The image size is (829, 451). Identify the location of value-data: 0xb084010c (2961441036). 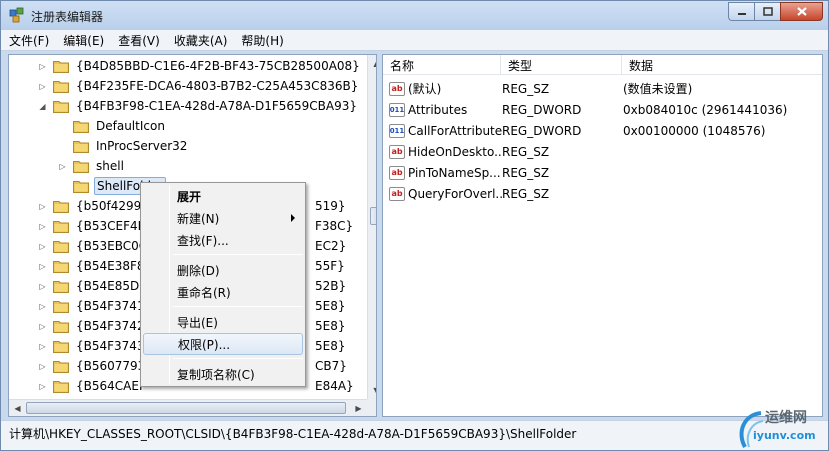
(705, 109).